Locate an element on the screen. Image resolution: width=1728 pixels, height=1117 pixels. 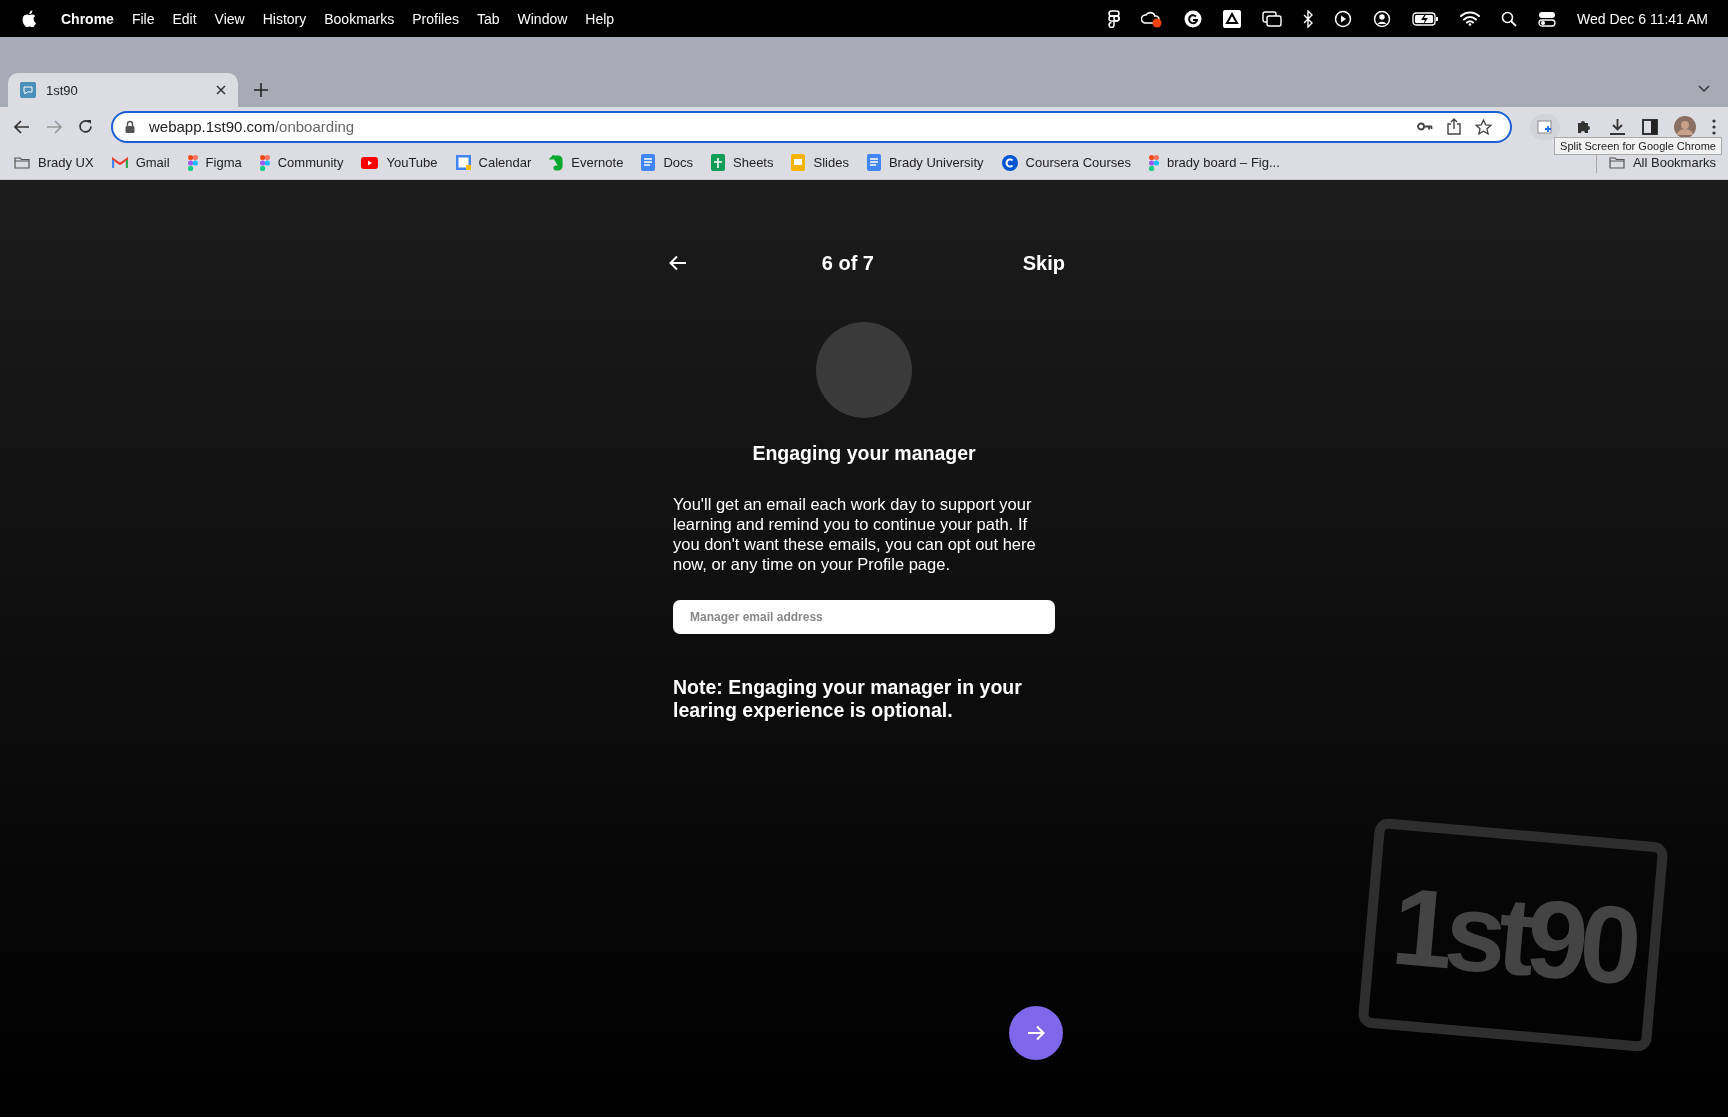
calendar-icon is located at coordinates (463, 162).